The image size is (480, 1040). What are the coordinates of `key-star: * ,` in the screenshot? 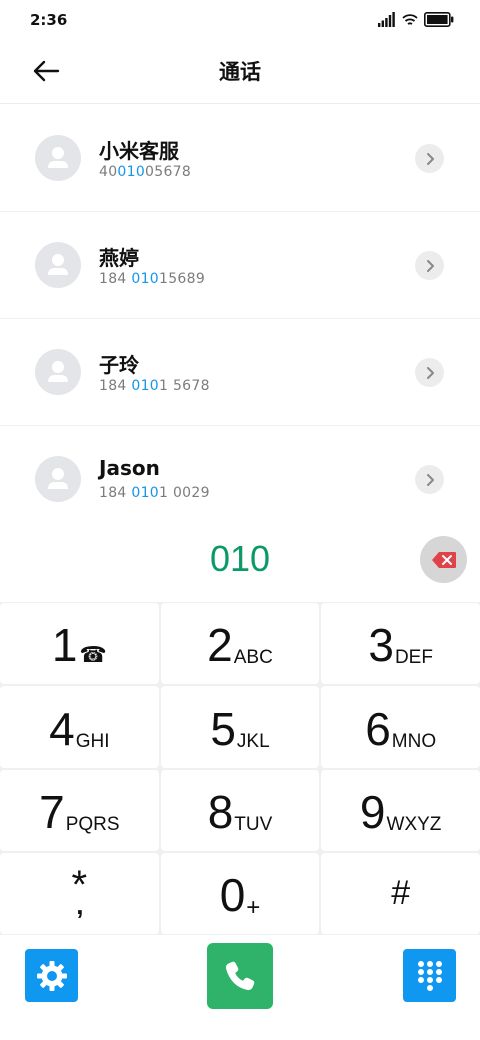 It's located at (79, 893).